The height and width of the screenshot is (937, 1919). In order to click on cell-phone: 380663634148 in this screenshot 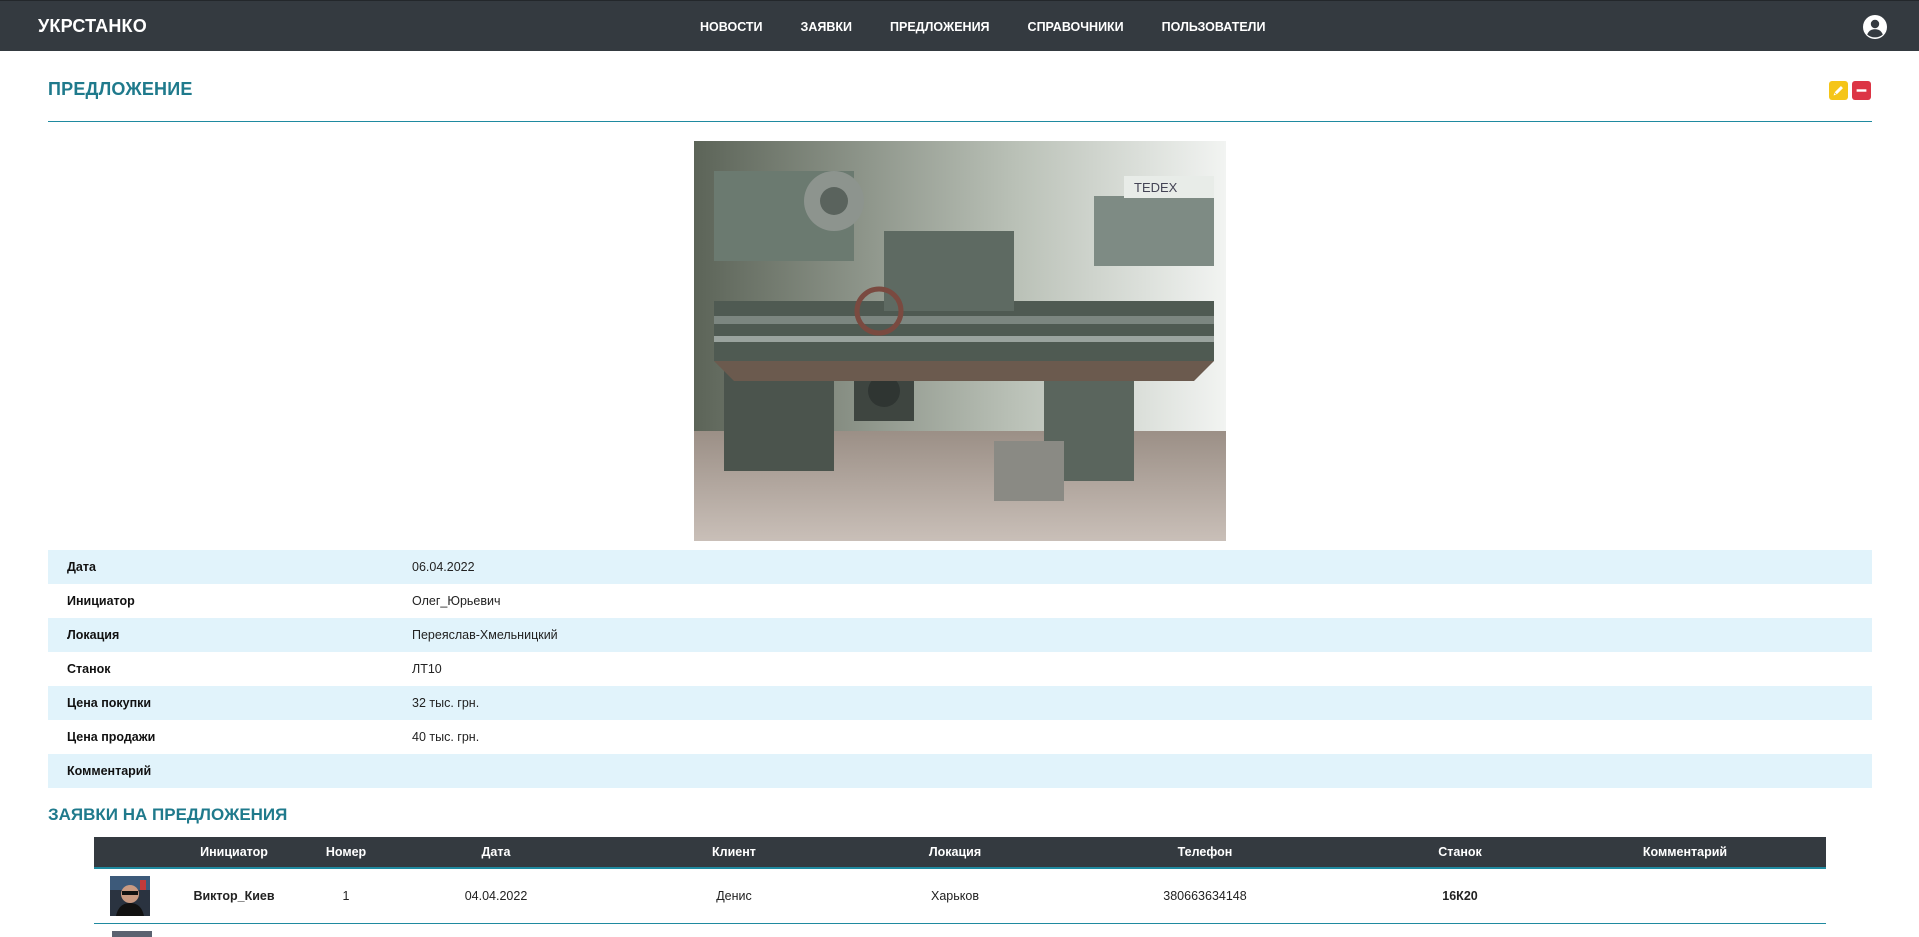, I will do `click(1205, 896)`.